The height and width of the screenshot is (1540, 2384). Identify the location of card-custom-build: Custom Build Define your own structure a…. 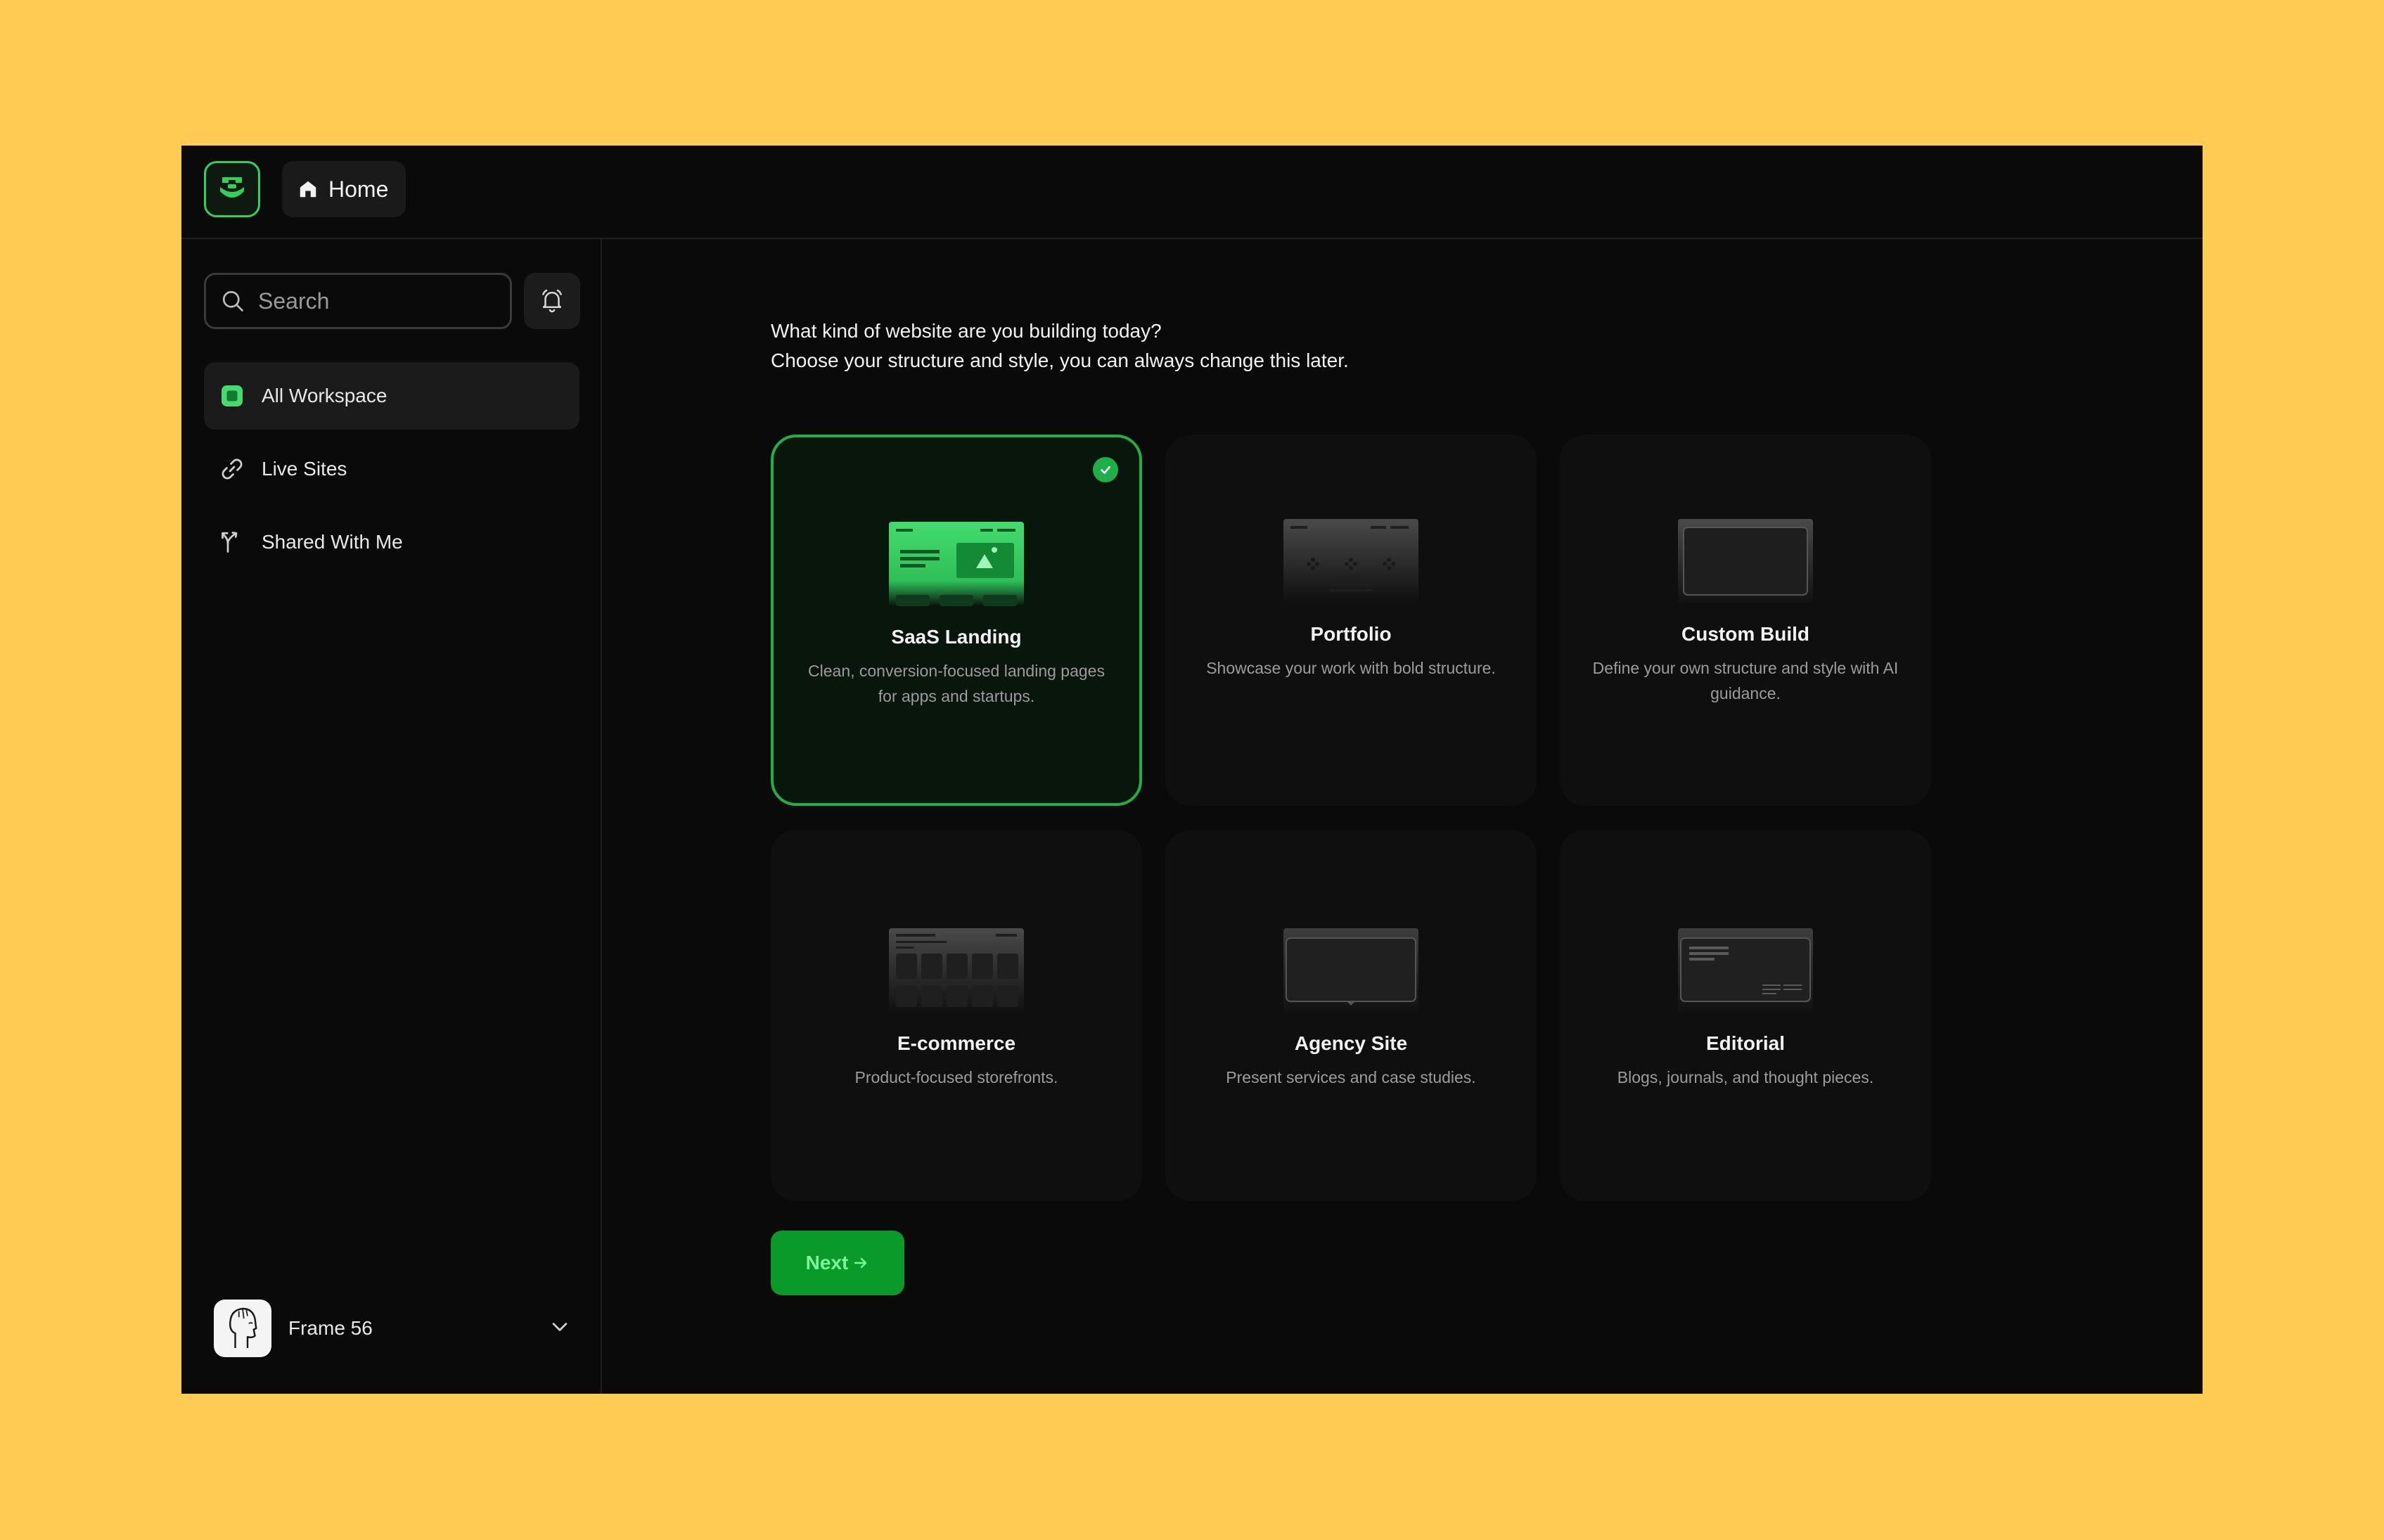
(1745, 620).